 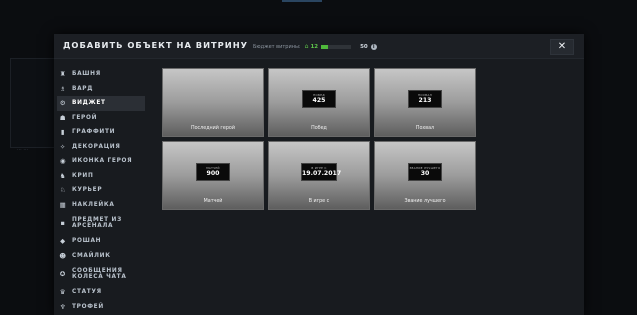 I want to click on widget-tile: ПОХВАЛ 213 Похвал, so click(x=425, y=102).